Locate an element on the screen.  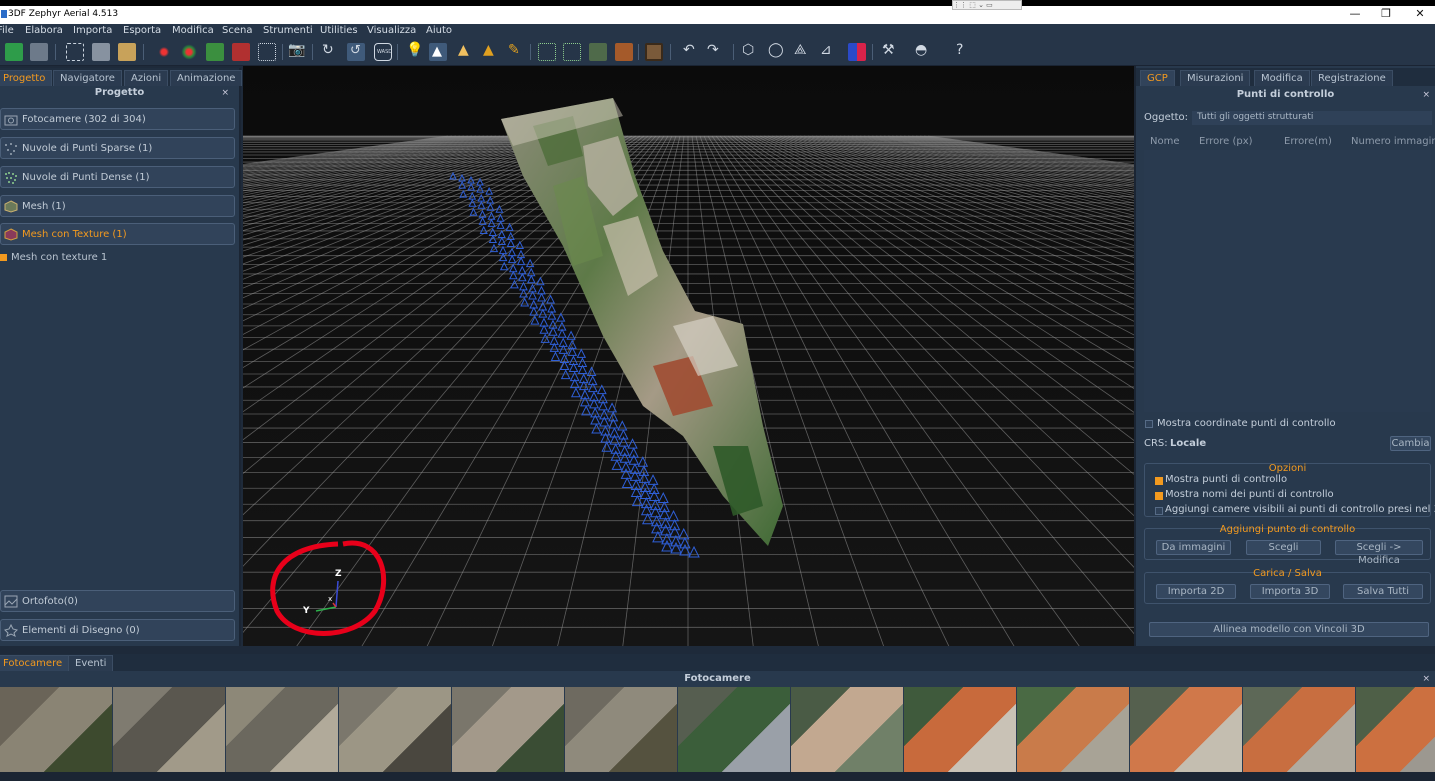
show-coords-checkbox is located at coordinates (1149, 424).